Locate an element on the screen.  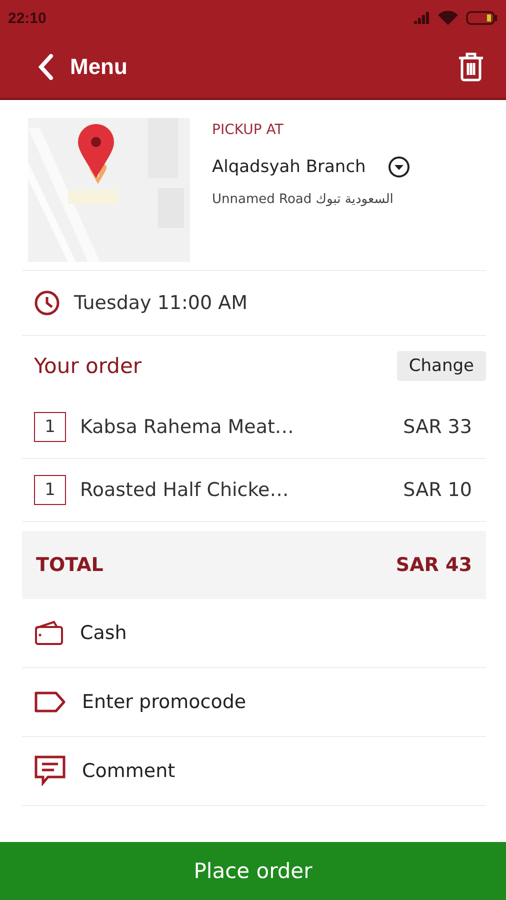
pickup-time: Tuesday 11:00 AM is located at coordinates (161, 303).